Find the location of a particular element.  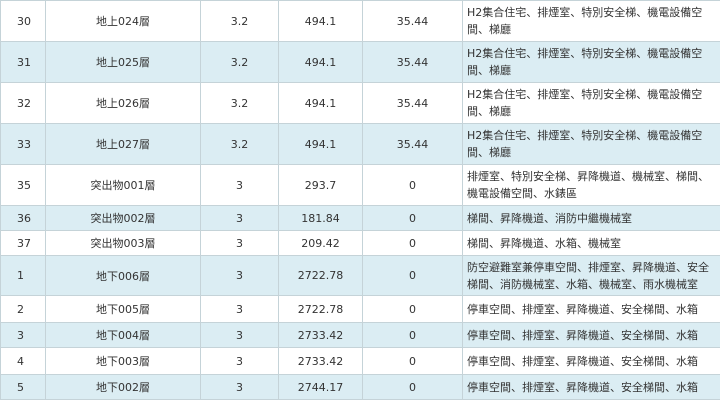

row-number: 2 is located at coordinates (23, 309).